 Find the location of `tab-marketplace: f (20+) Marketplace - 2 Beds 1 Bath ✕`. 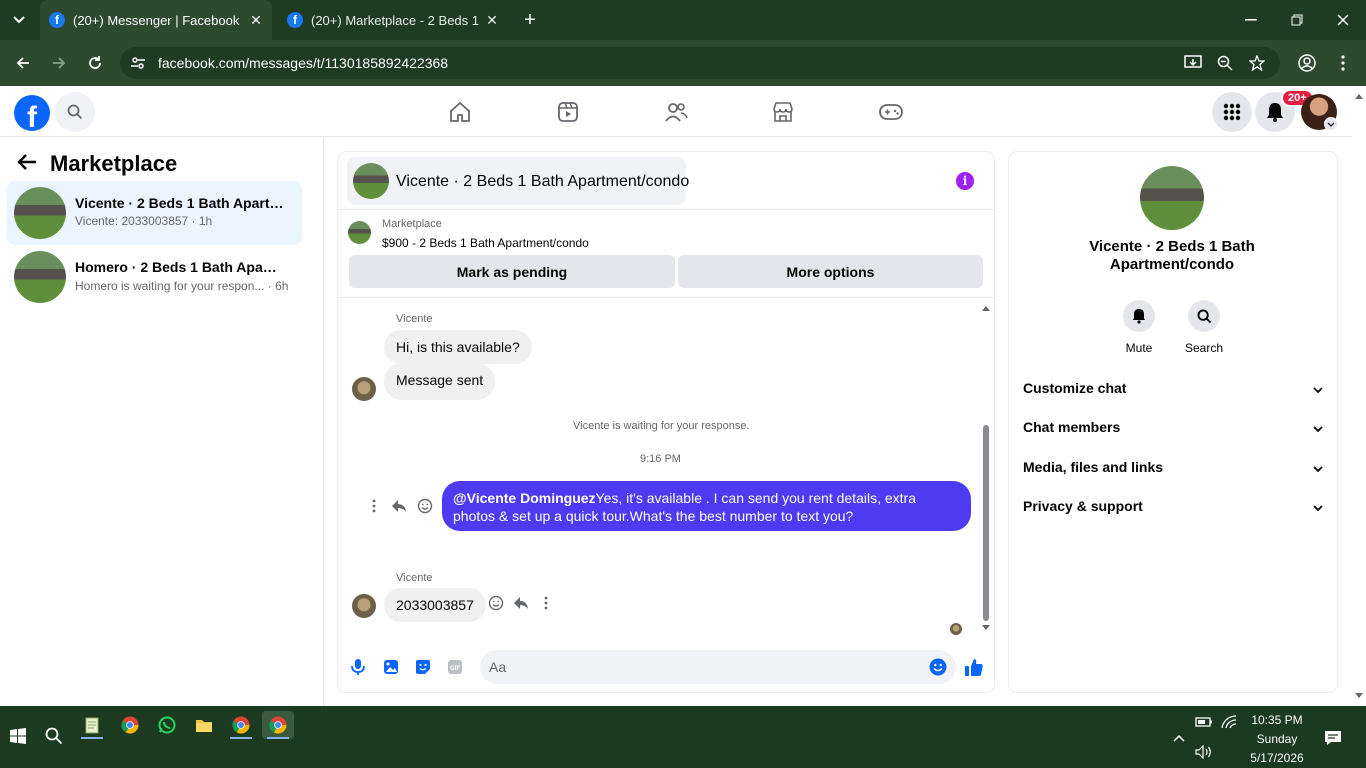

tab-marketplace: f (20+) Marketplace - 2 Beds 1 Bath ✕ is located at coordinates (393, 20).